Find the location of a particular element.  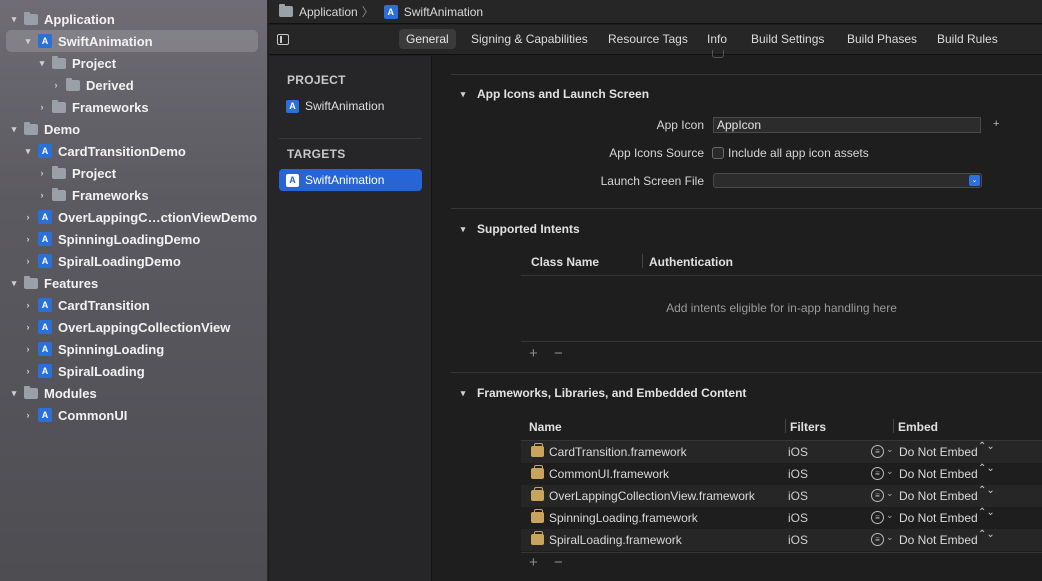

app-icon-add-button: + is located at coordinates (996, 124).